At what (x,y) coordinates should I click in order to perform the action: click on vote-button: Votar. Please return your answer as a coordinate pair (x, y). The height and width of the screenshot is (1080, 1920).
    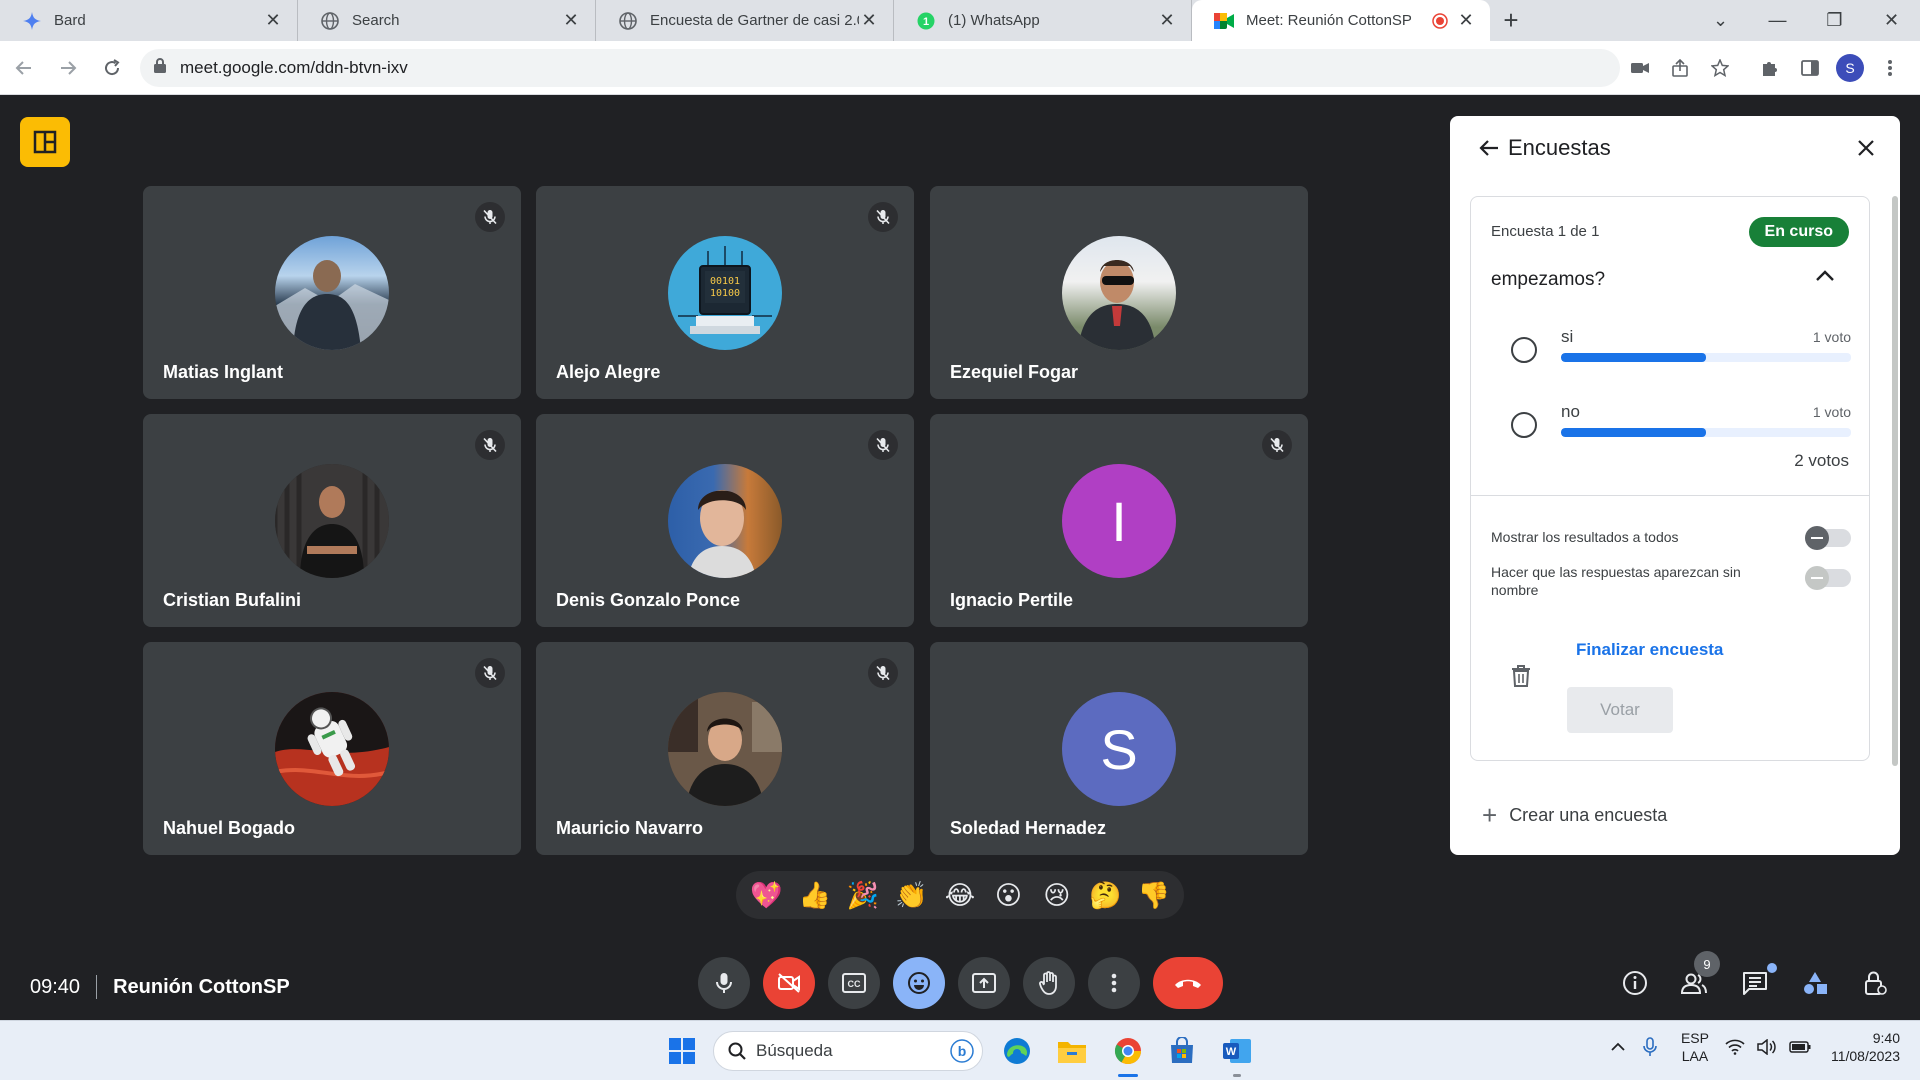
    Looking at the image, I should click on (1620, 710).